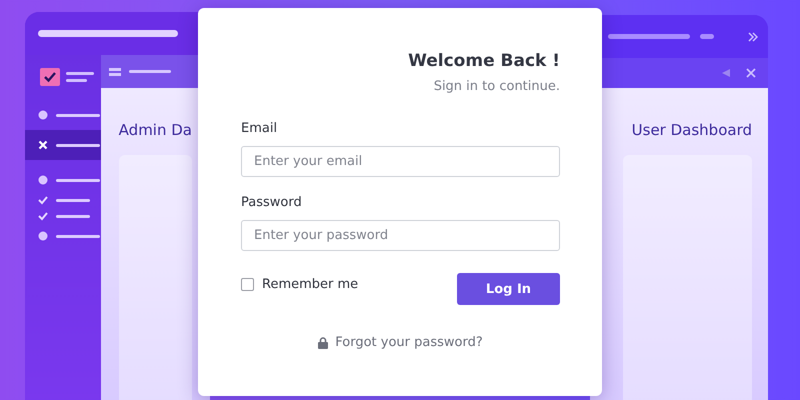 The width and height of the screenshot is (800, 400). What do you see at coordinates (310, 284) in the screenshot?
I see `checkbox-label: Remember me` at bounding box center [310, 284].